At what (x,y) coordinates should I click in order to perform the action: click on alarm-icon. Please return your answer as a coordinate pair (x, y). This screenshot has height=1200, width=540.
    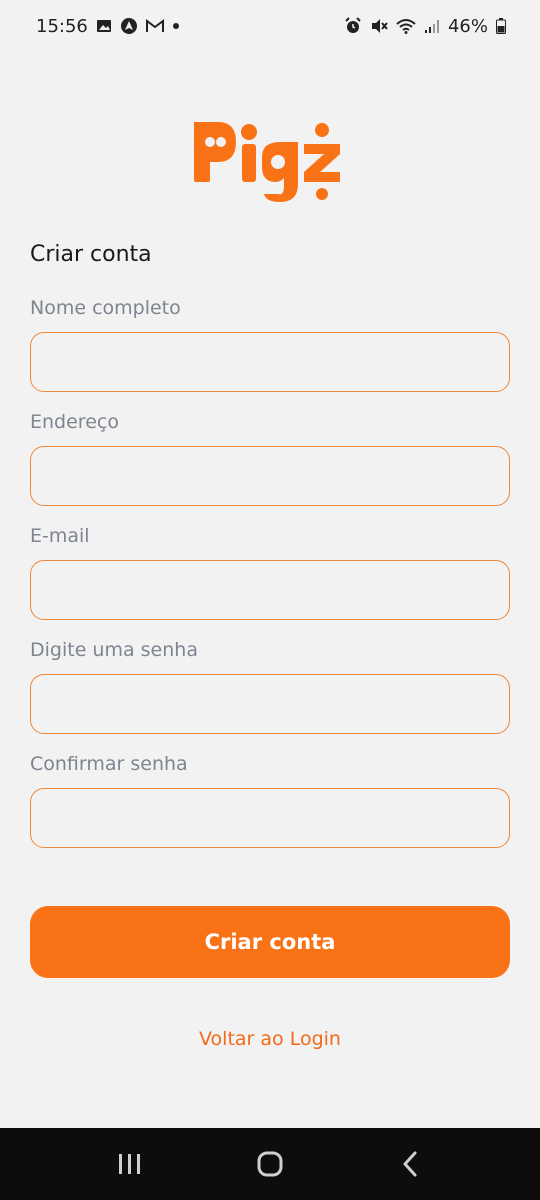
    Looking at the image, I should click on (353, 26).